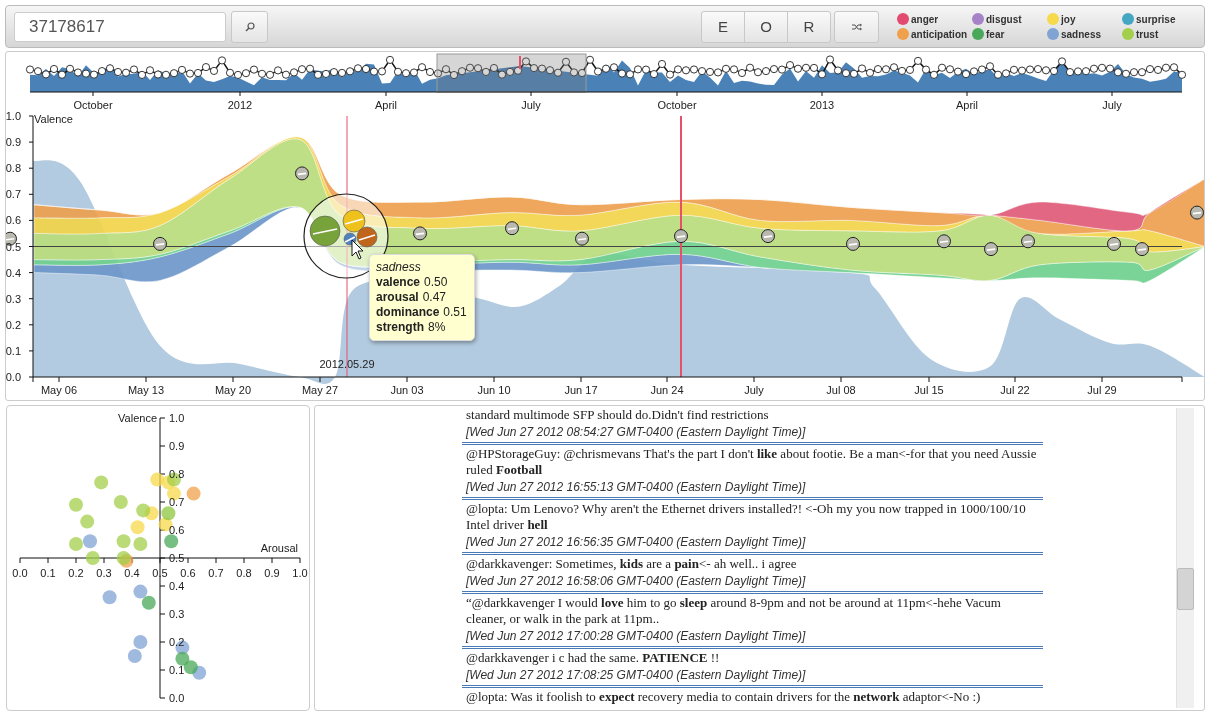 The width and height of the screenshot is (1210, 718). I want to click on tweet-text: standard multimode SFP should do.Didn't find restrictions, so click(618, 415).